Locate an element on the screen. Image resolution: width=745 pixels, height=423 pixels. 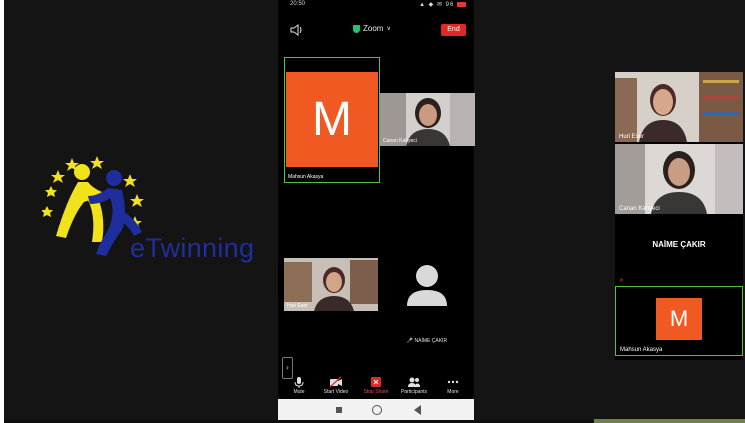
start-video-label: Start Video is located at coordinates (336, 392).